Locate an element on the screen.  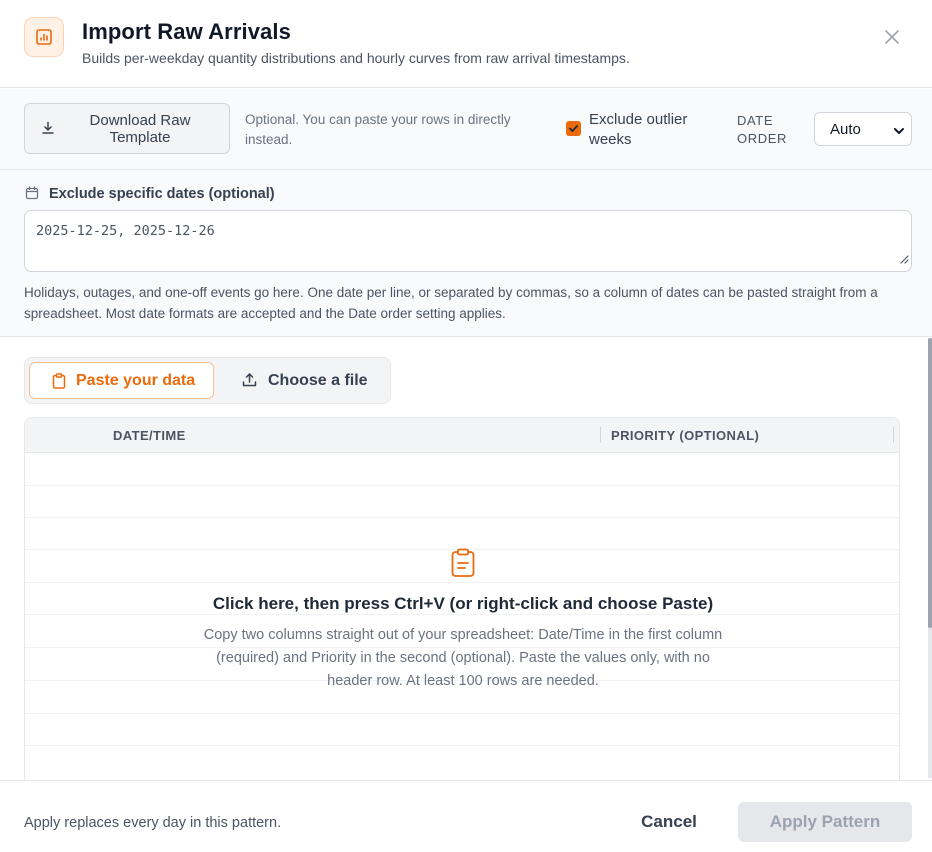
exclude-dates-placeholder: 2025-12-25, 2025-12-26 is located at coordinates (125, 231).